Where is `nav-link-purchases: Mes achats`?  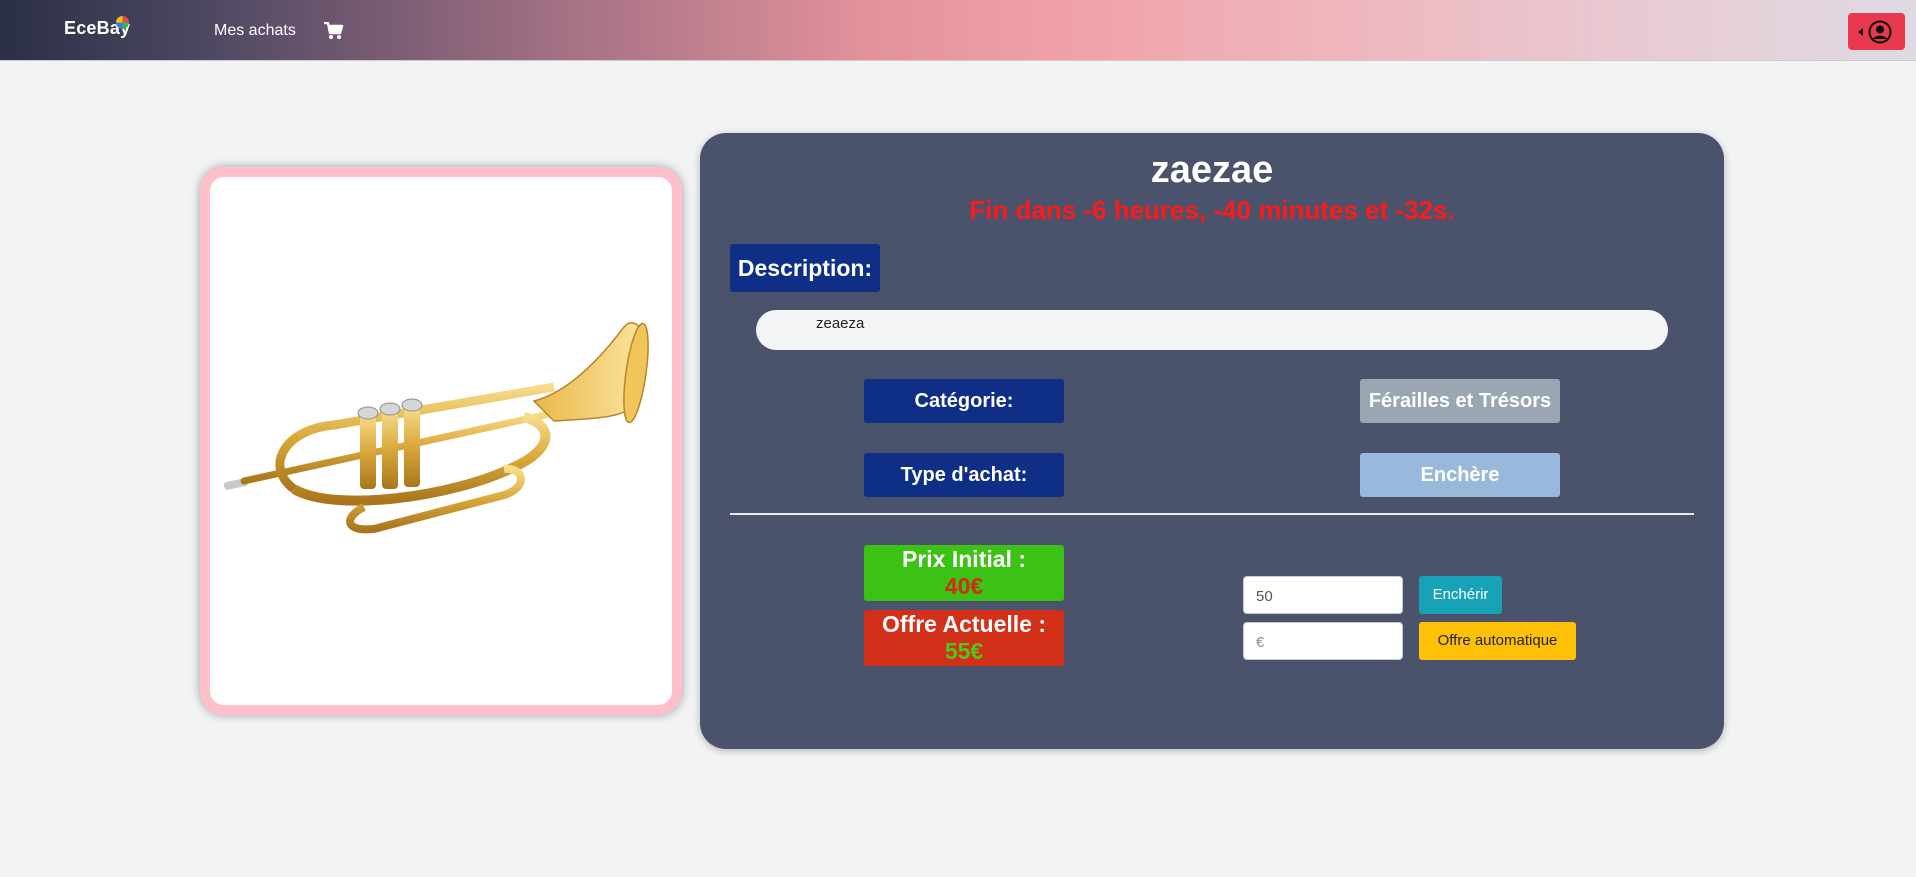
nav-link-purchases: Mes achats is located at coordinates (255, 31).